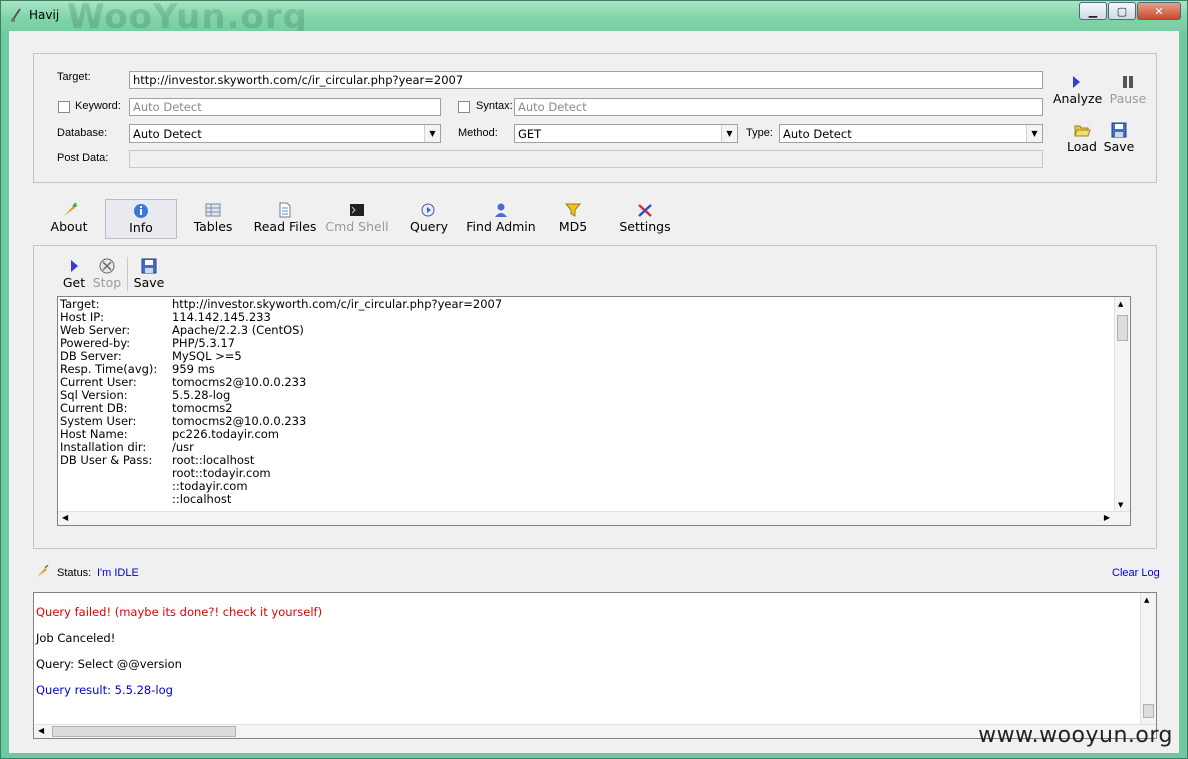  I want to click on syntax-checkbox, so click(464, 107).